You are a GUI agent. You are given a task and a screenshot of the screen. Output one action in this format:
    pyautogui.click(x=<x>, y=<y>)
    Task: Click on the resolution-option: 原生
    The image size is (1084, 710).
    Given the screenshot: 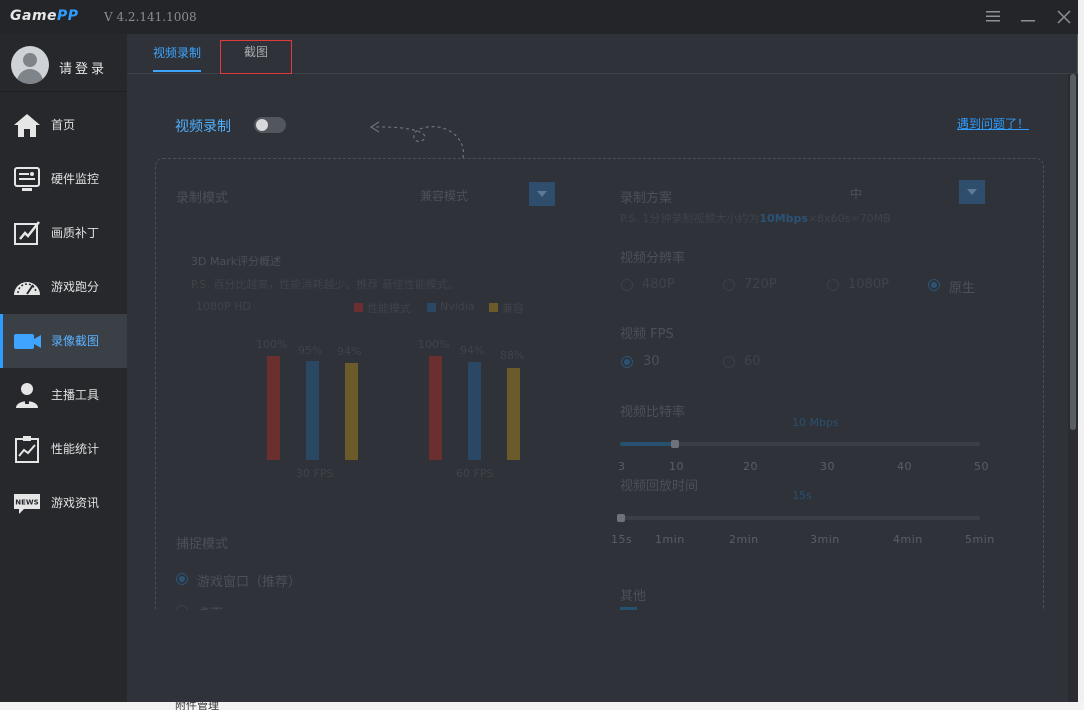 What is the action you would take?
    pyautogui.click(x=962, y=286)
    